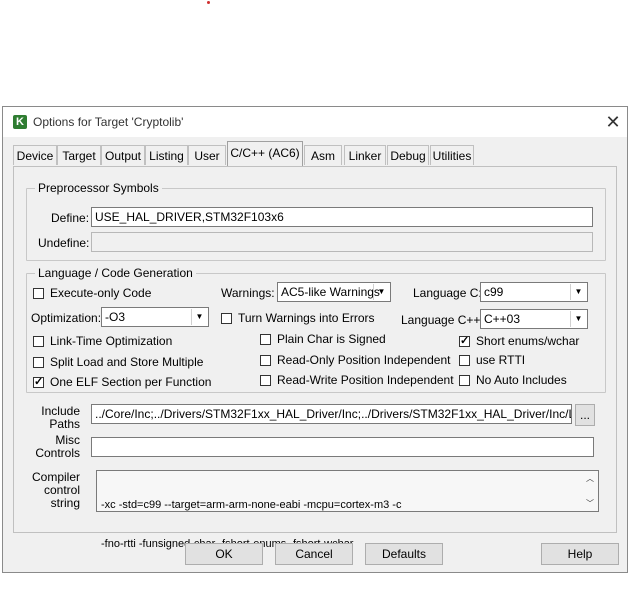  Describe the element at coordinates (342, 217) in the screenshot. I see `define-field: USE_HAL_DRIVER,STM32F103x6` at that location.